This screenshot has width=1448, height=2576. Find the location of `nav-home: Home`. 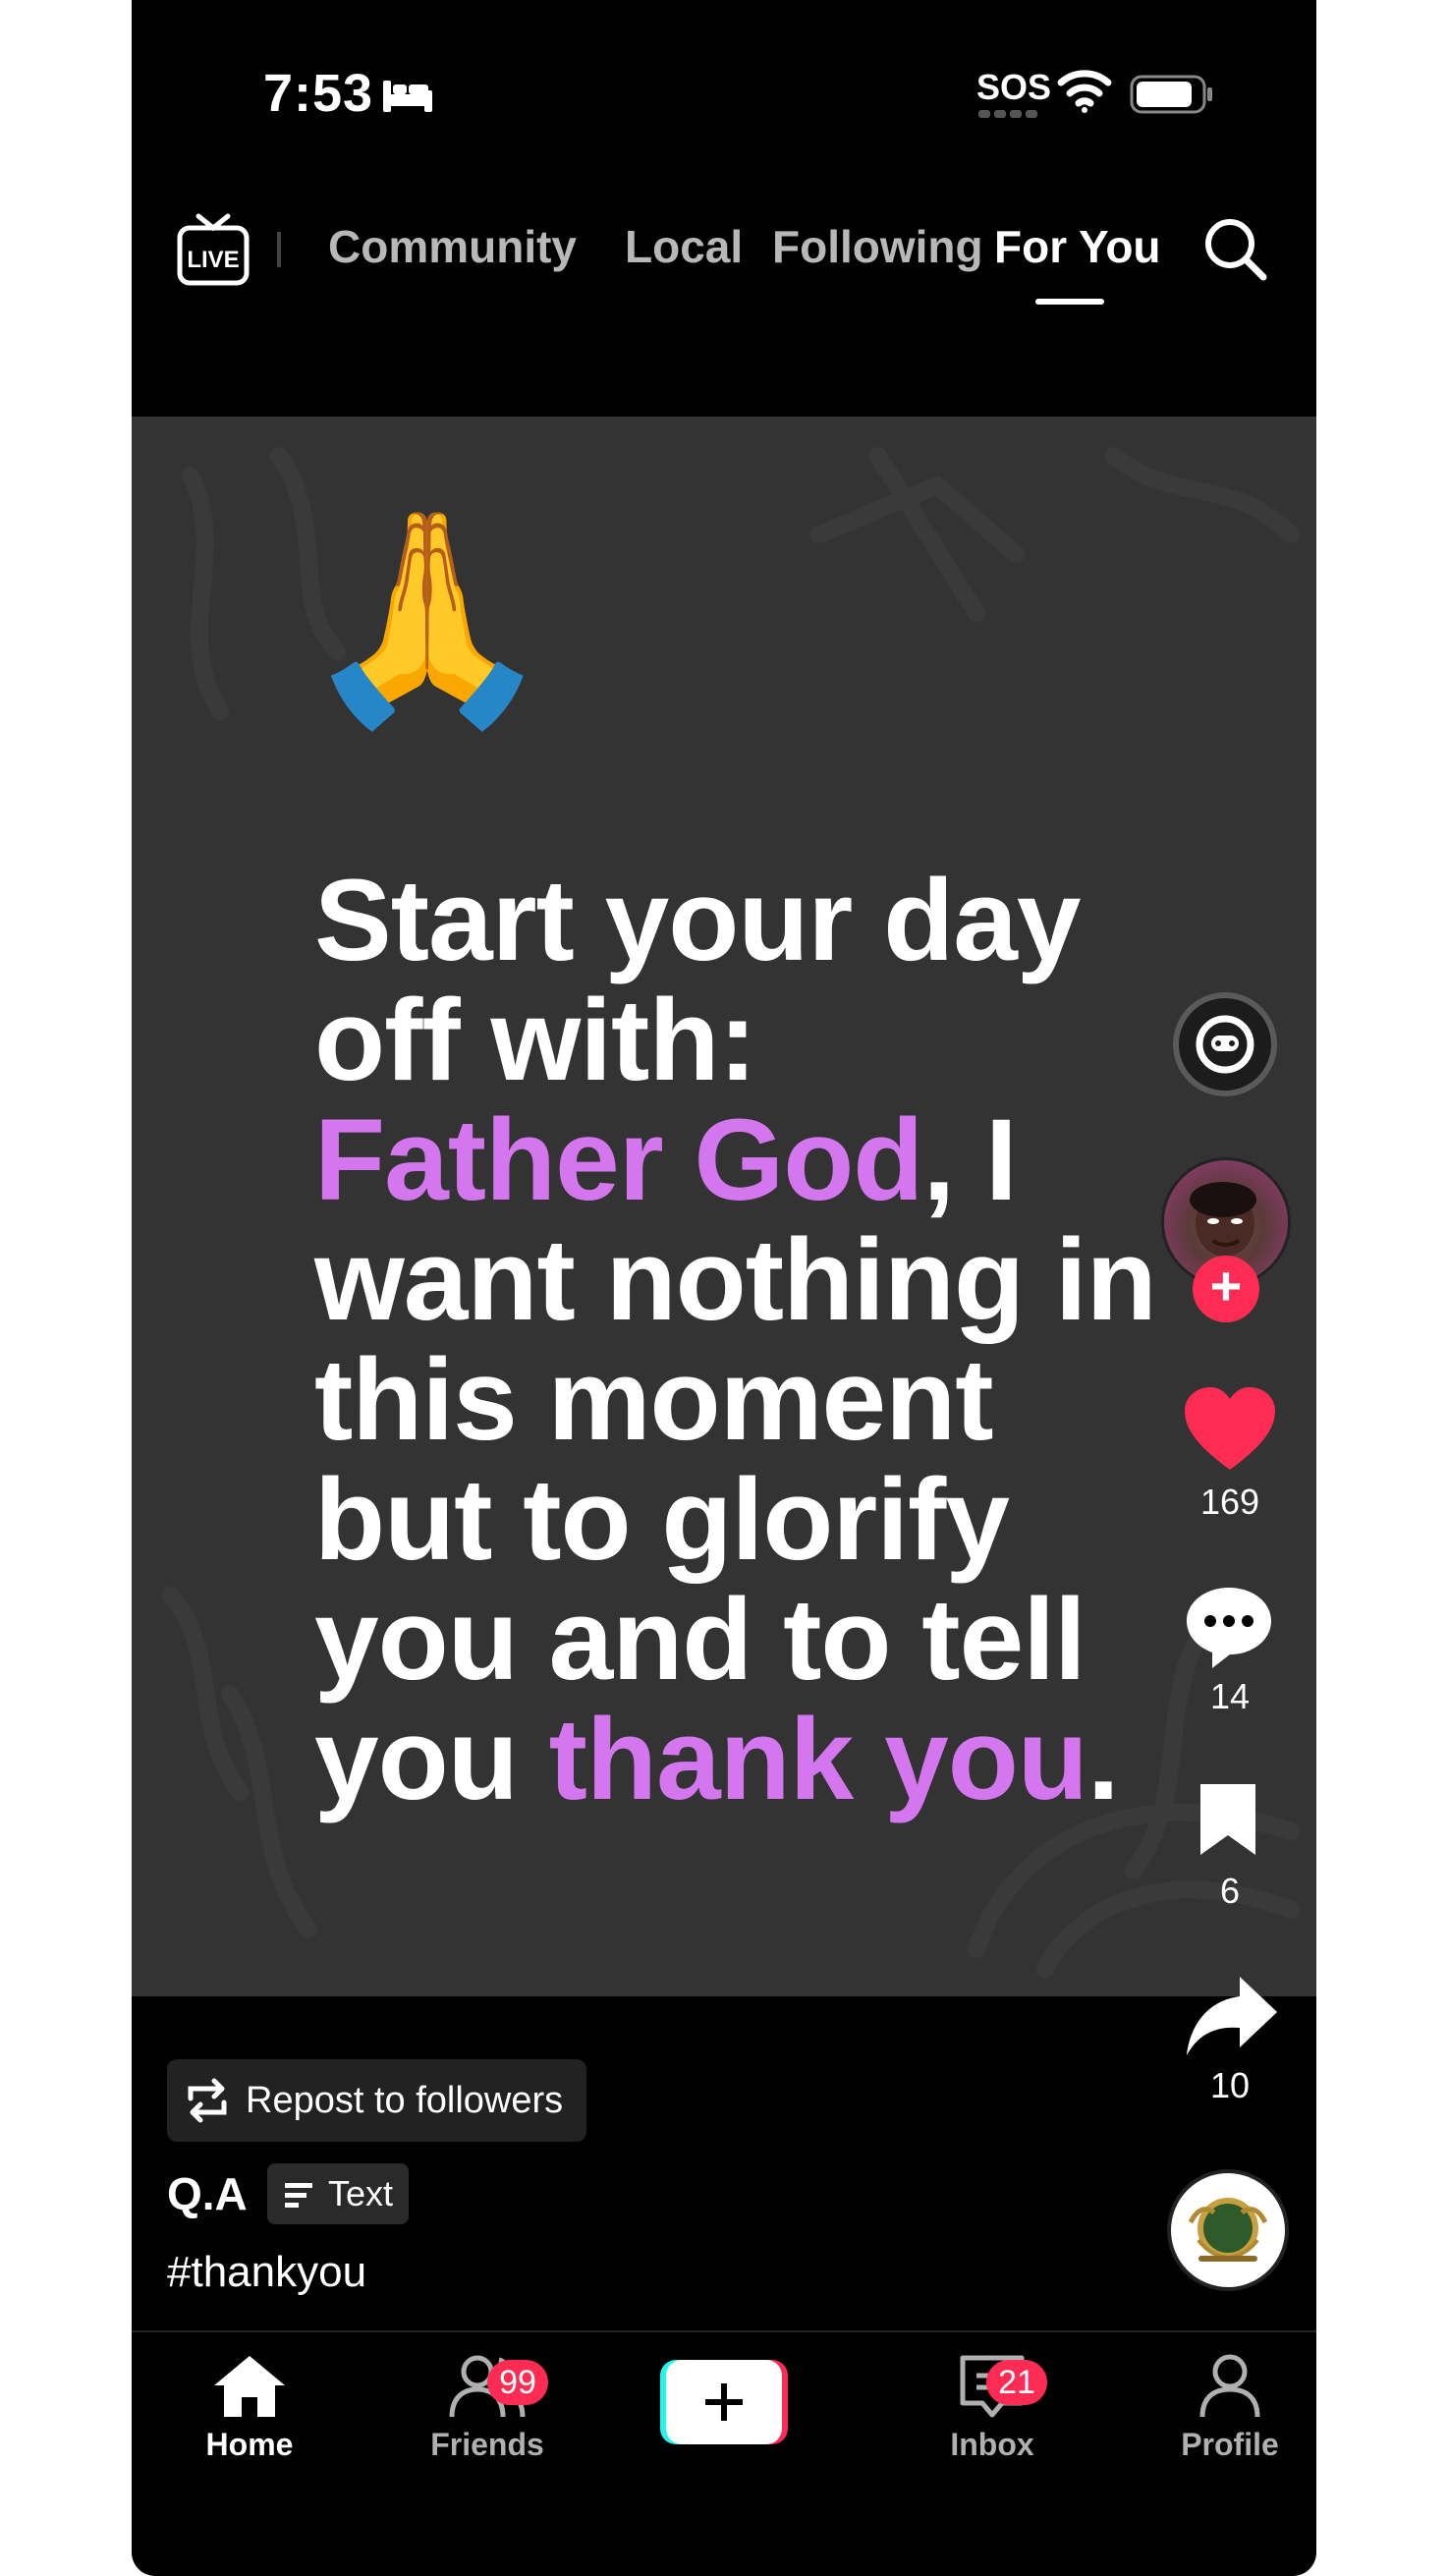

nav-home: Home is located at coordinates (249, 2407).